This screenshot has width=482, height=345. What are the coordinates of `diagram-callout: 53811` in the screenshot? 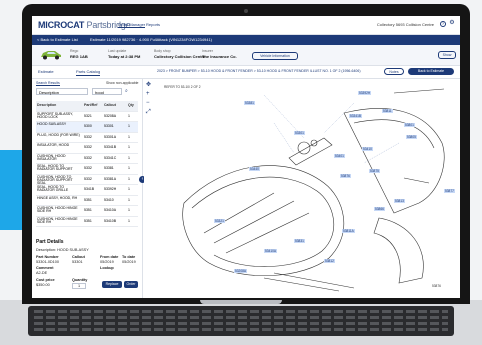 It's located at (387, 111).